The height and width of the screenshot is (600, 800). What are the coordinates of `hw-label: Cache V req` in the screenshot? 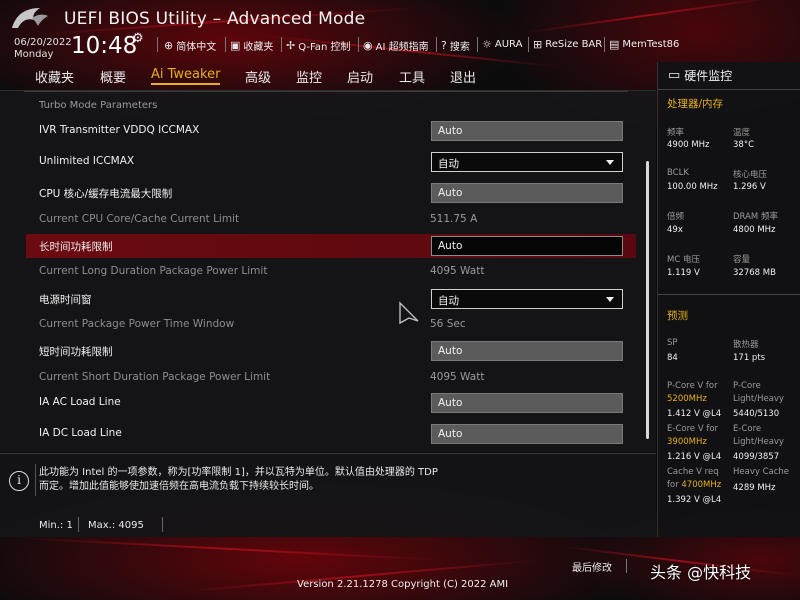 It's located at (693, 472).